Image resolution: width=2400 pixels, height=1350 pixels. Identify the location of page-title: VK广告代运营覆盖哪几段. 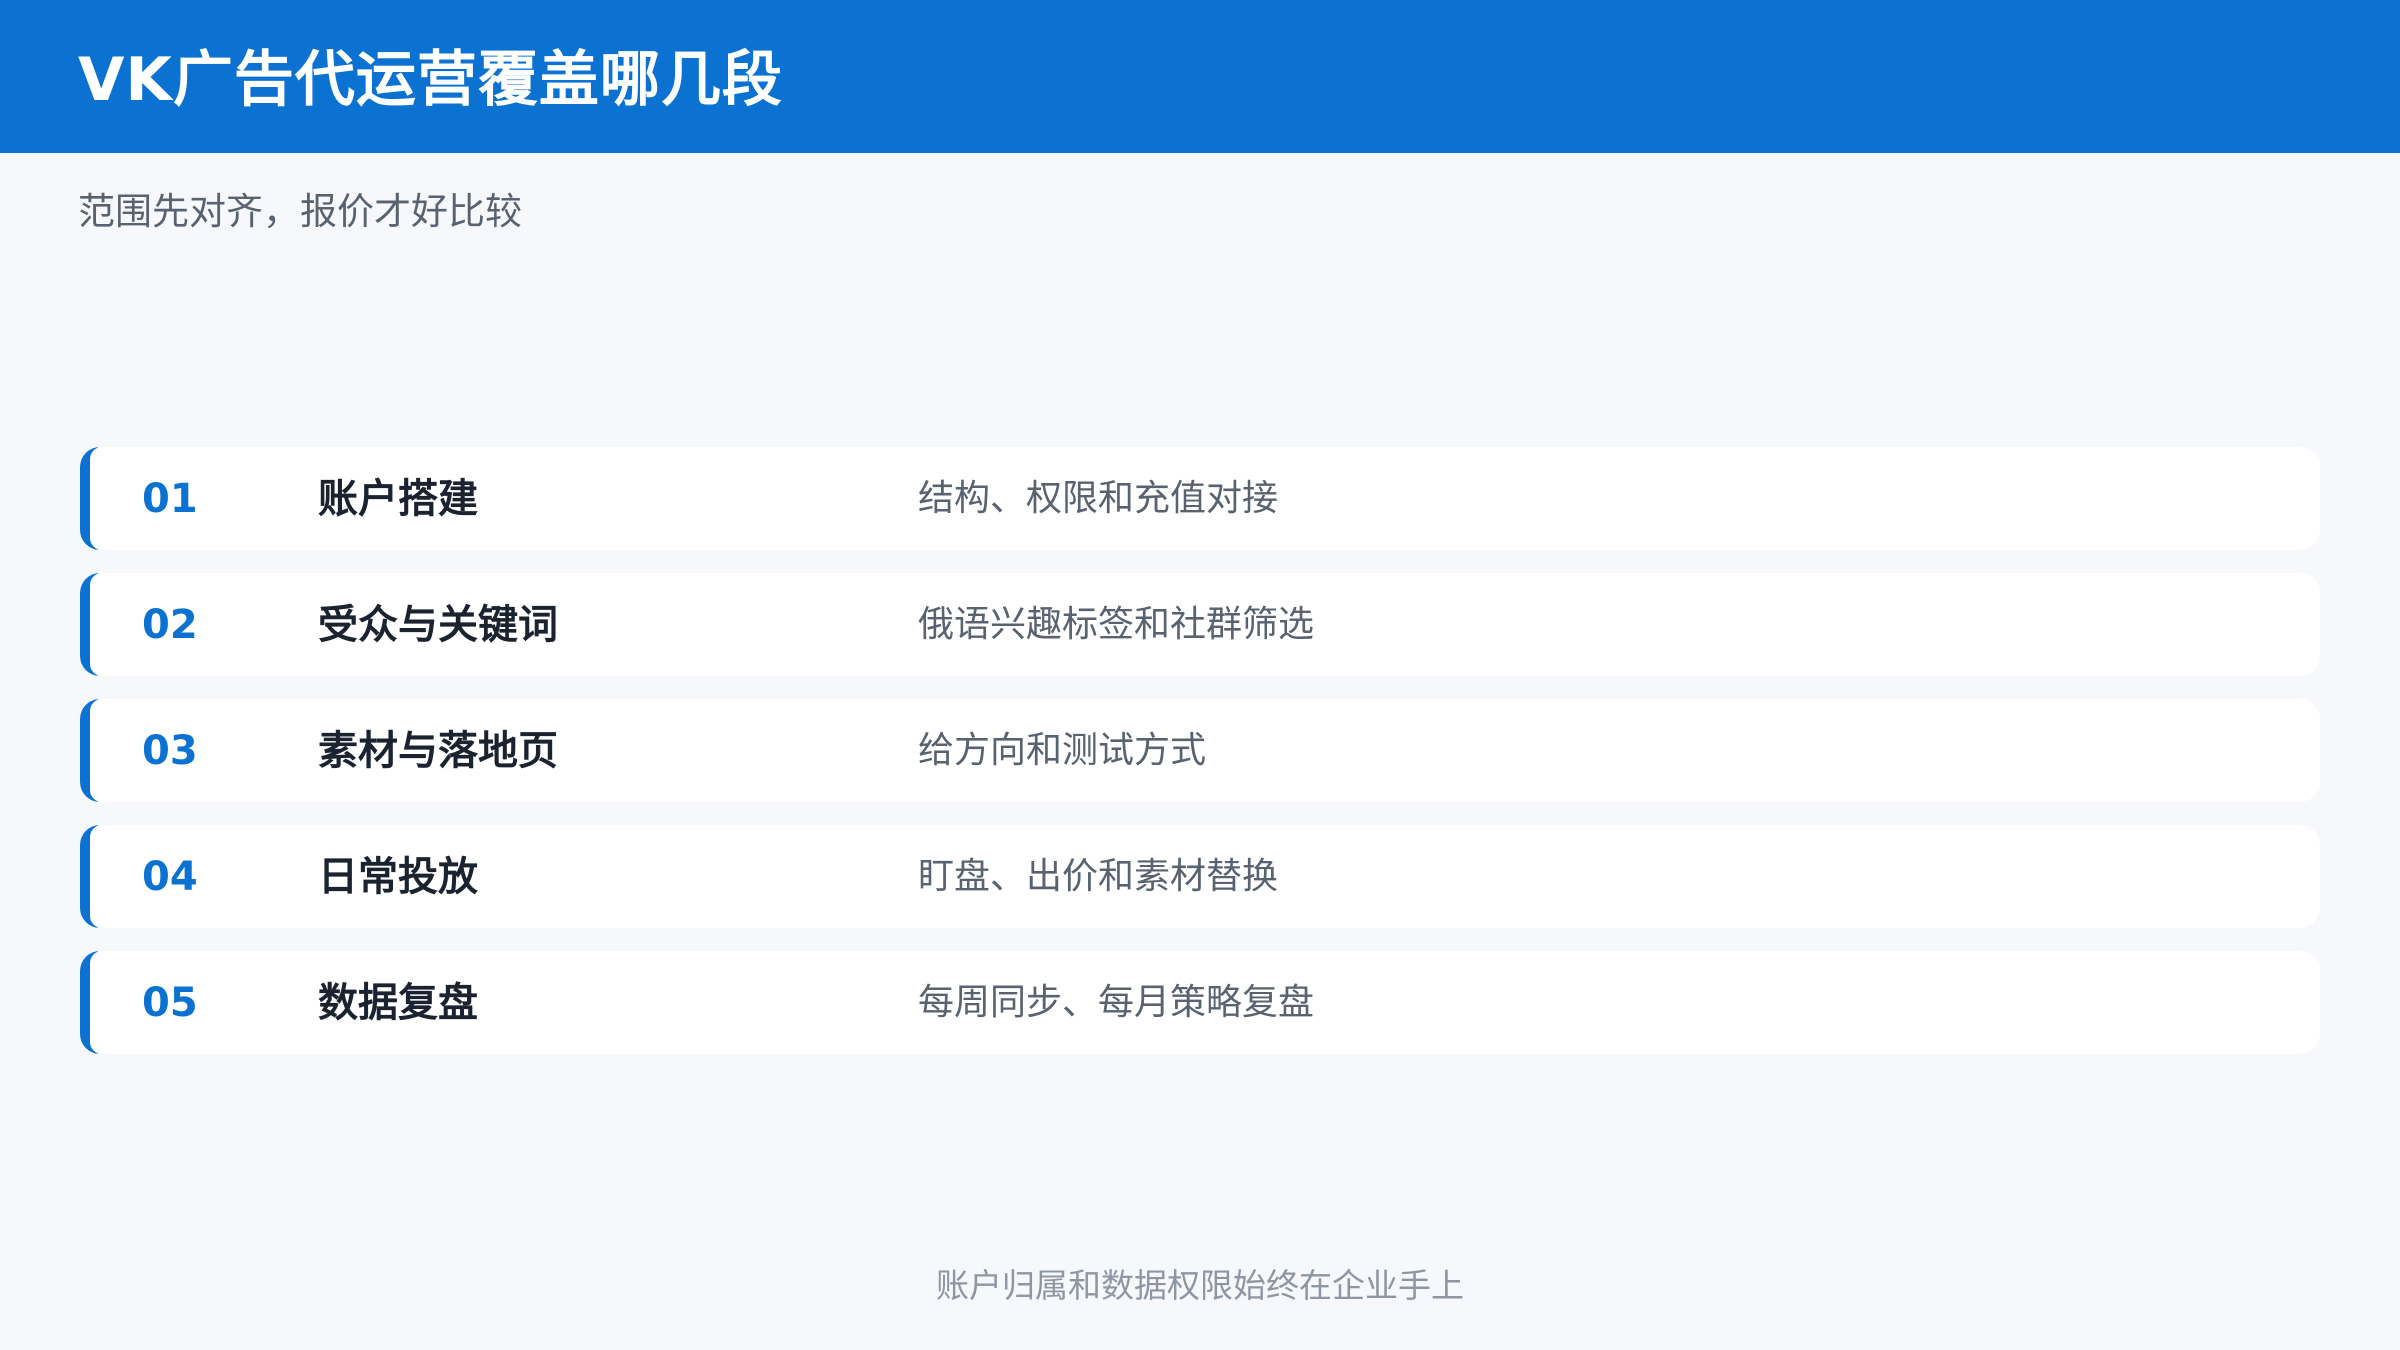
(430, 80).